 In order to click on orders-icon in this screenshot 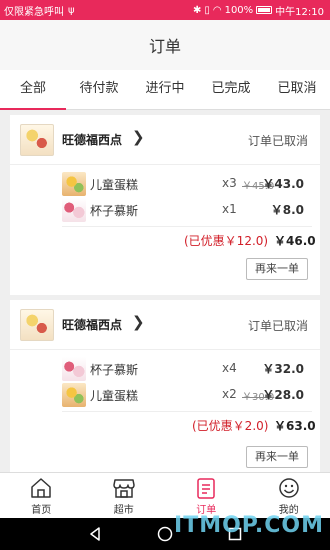, I will do `click(206, 488)`.